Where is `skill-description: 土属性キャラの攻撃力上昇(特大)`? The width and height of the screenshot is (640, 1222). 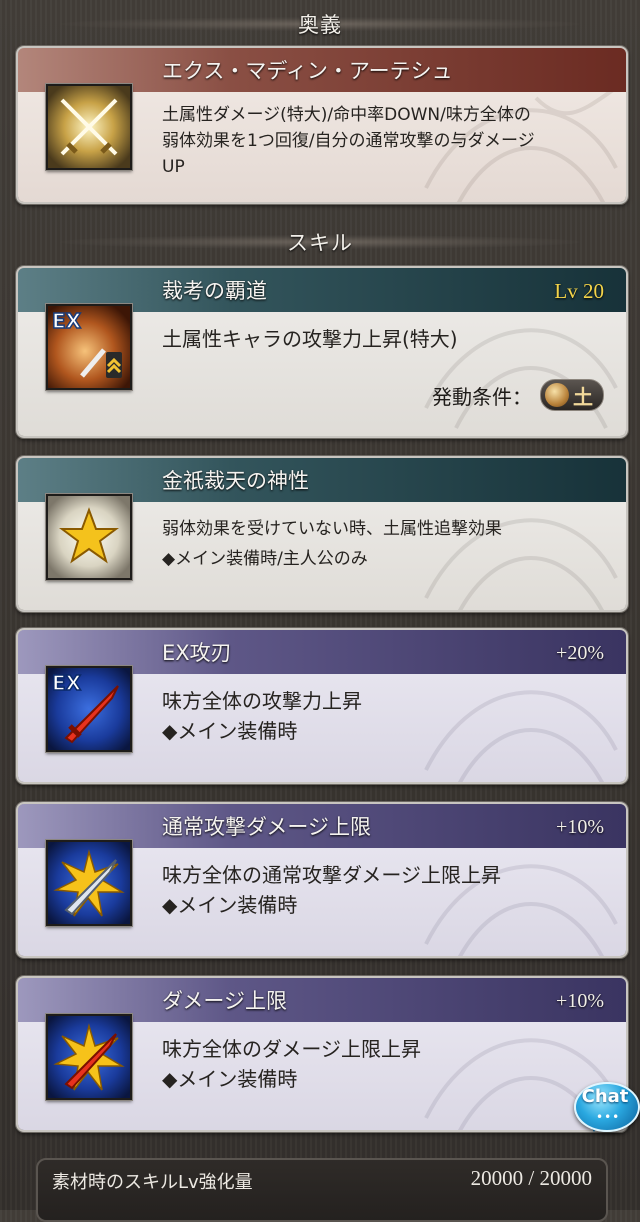
skill-description: 土属性キャラの攻撃力上昇(特大) is located at coordinates (384, 339).